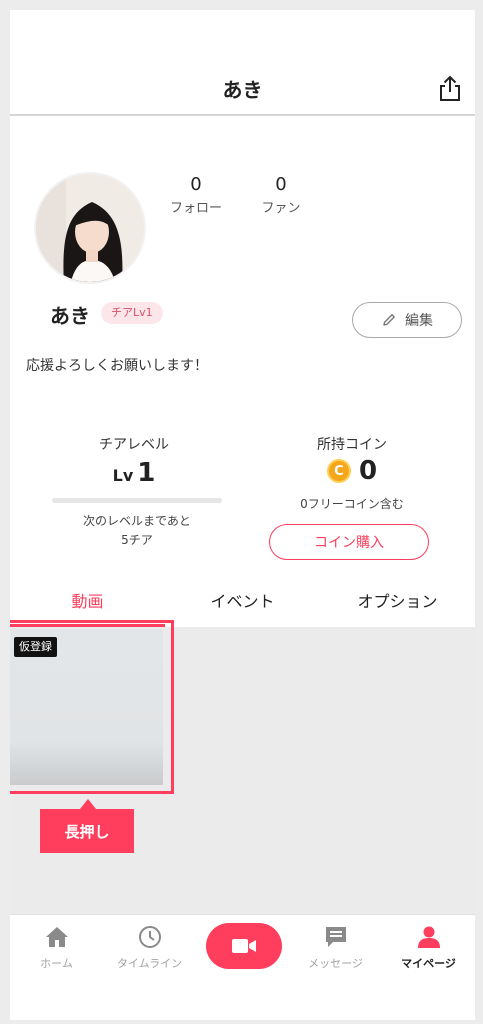 Image resolution: width=483 pixels, height=1024 pixels. Describe the element at coordinates (338, 471) in the screenshot. I see `coin-icon: C` at that location.